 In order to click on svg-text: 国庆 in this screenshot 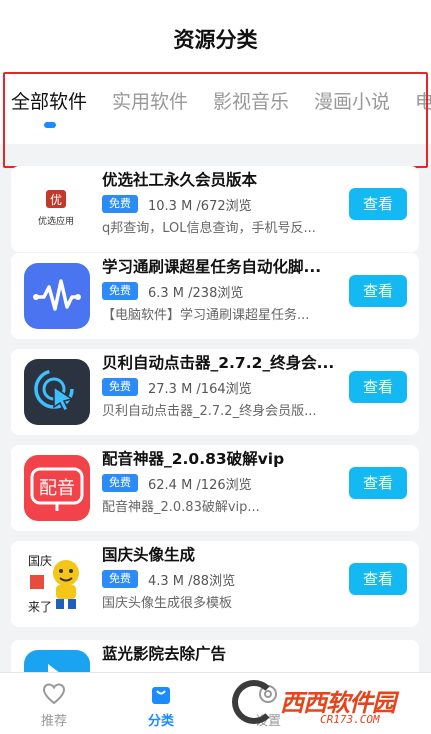, I will do `click(40, 561)`.